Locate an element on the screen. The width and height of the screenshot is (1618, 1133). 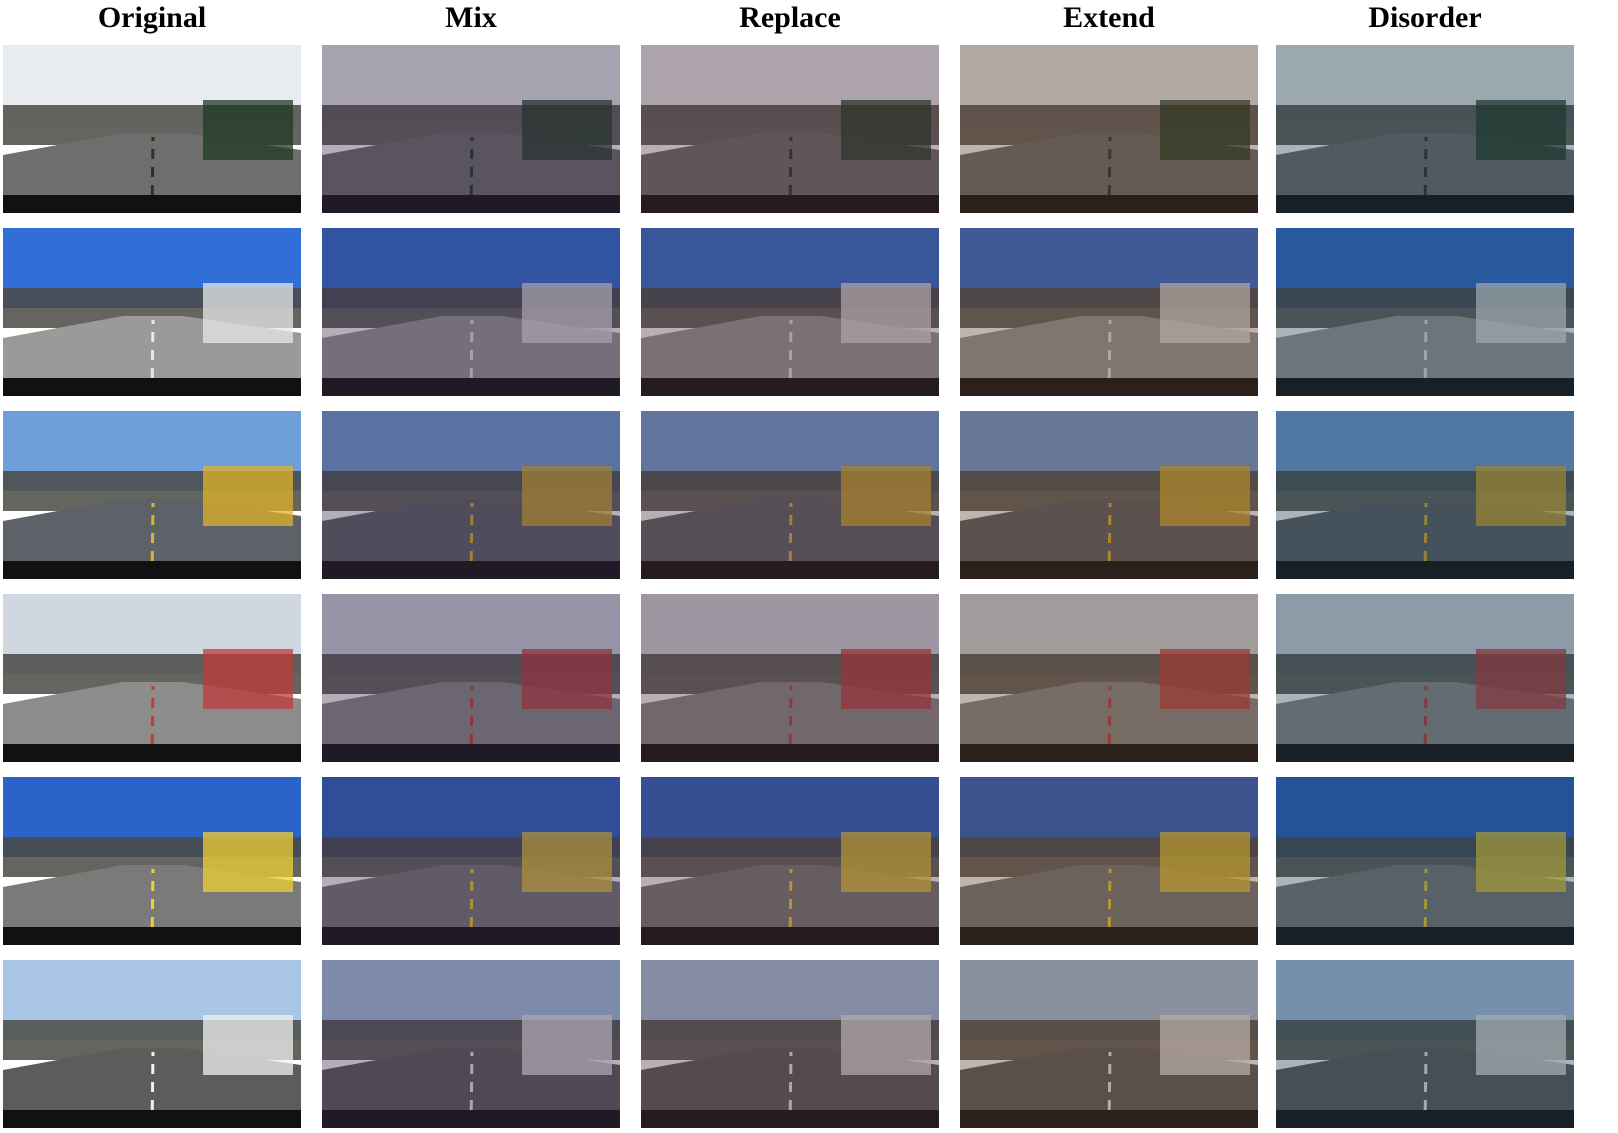
scene-image-intersection-traffic-lights-mix is located at coordinates (471, 861).